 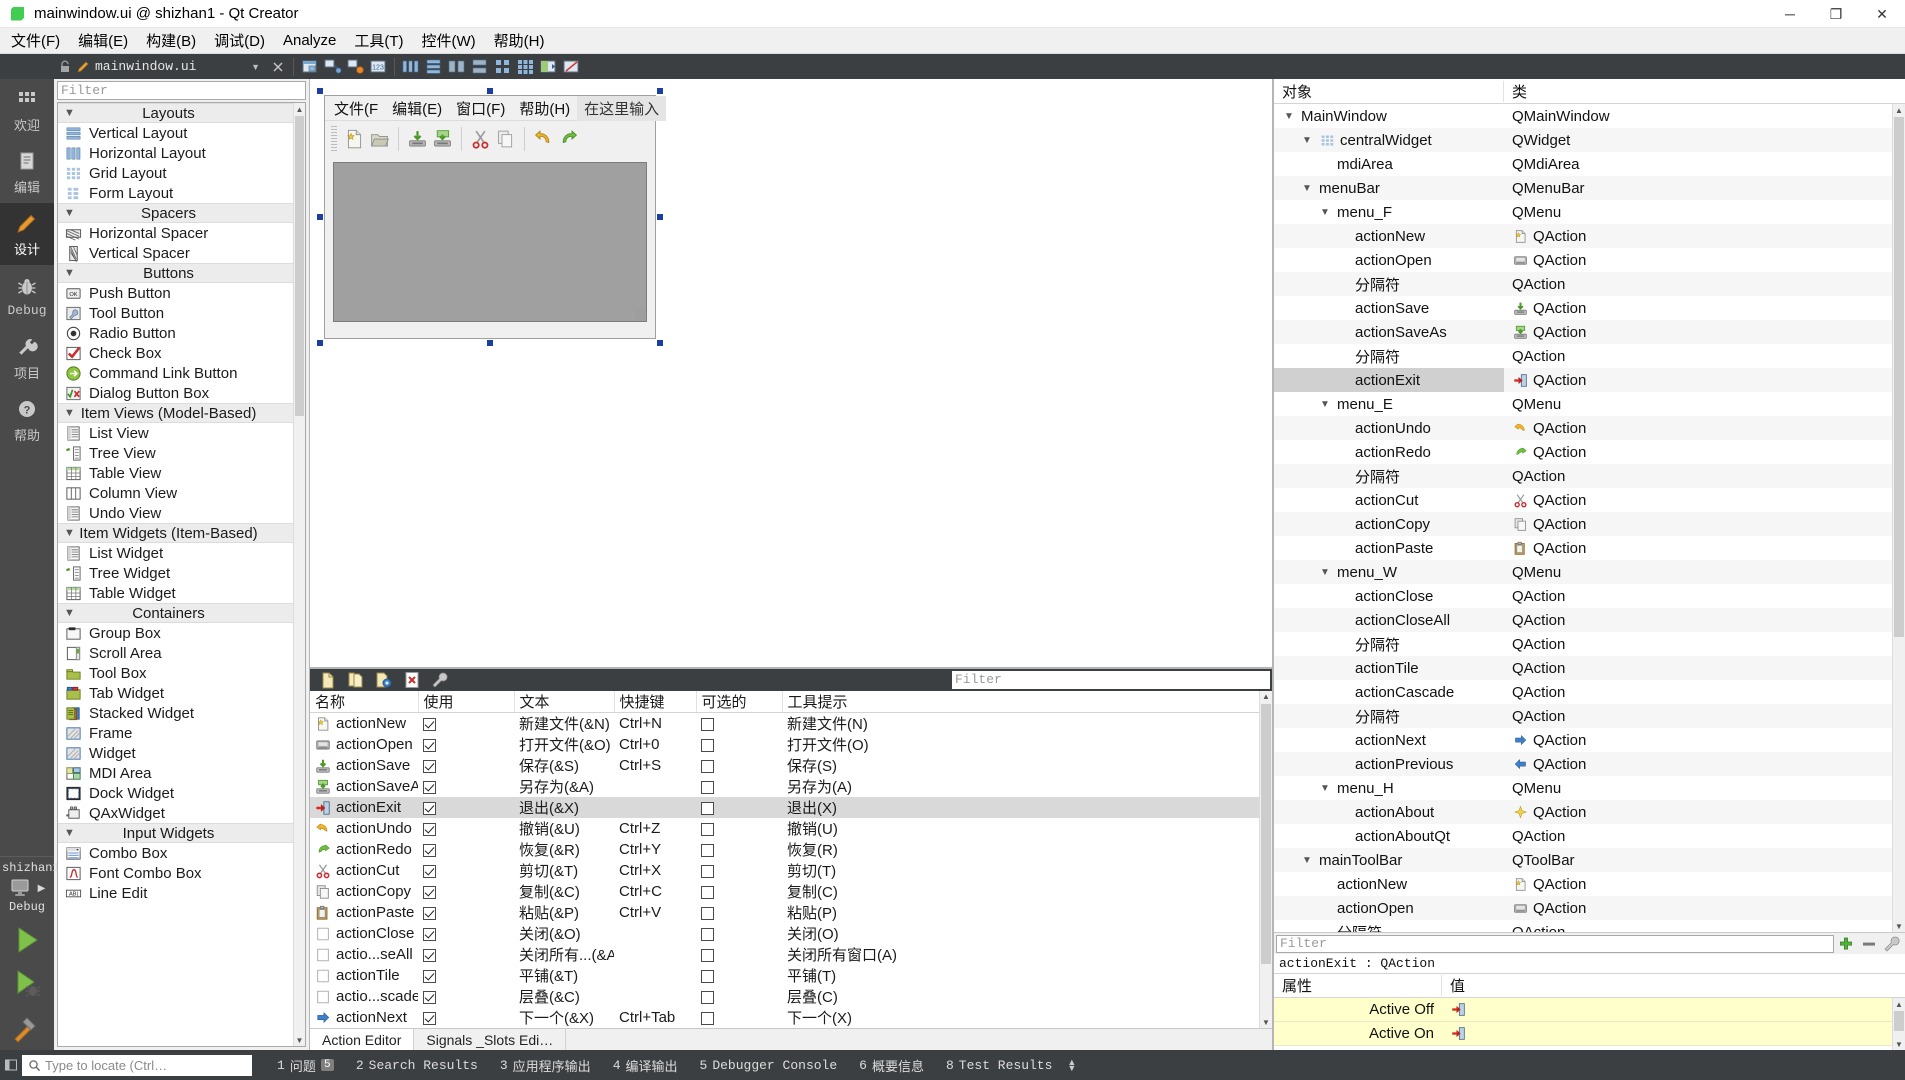 What do you see at coordinates (1389, 716) in the screenshot?
I see `object-name-cell: 分隔符` at bounding box center [1389, 716].